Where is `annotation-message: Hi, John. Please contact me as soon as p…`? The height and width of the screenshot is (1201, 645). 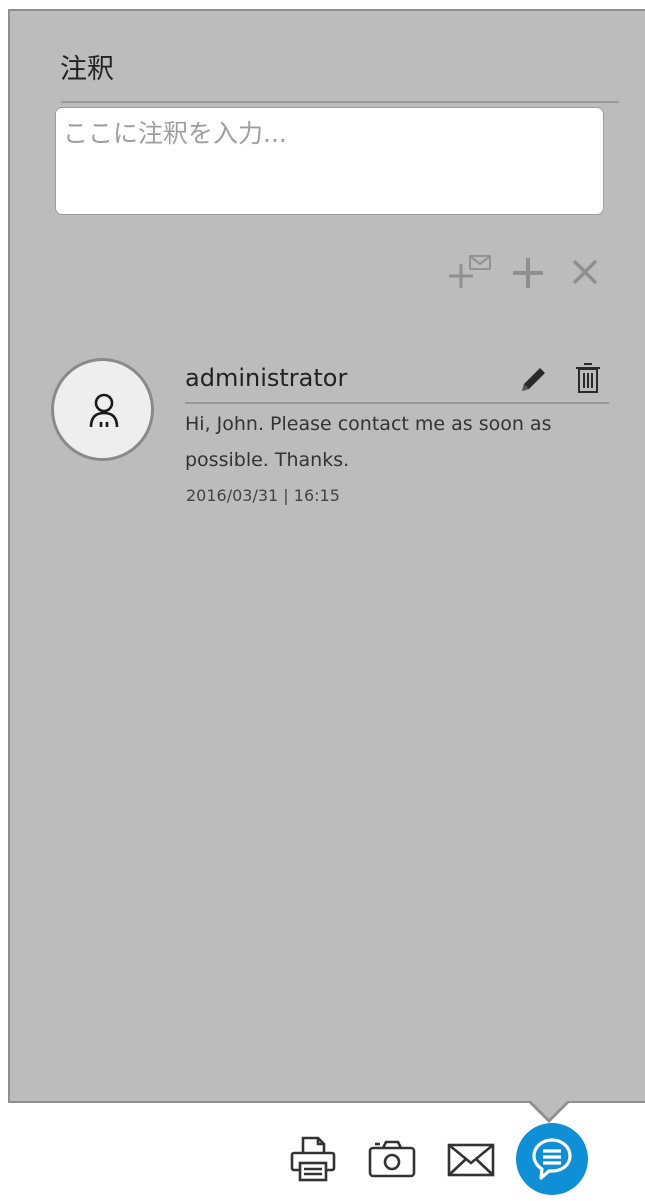 annotation-message: Hi, John. Please contact me as soon as p… is located at coordinates (368, 442).